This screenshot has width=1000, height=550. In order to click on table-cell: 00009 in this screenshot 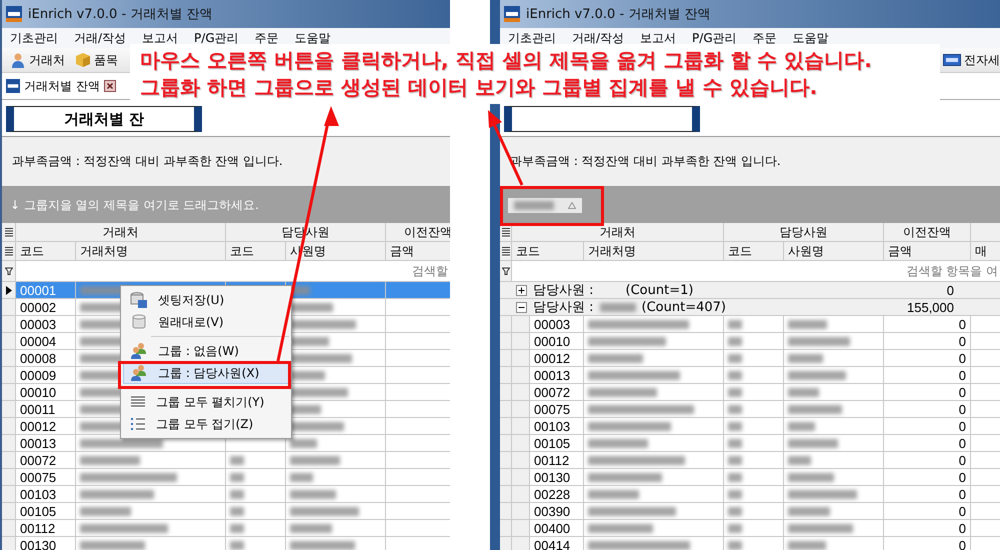, I will do `click(46, 375)`.